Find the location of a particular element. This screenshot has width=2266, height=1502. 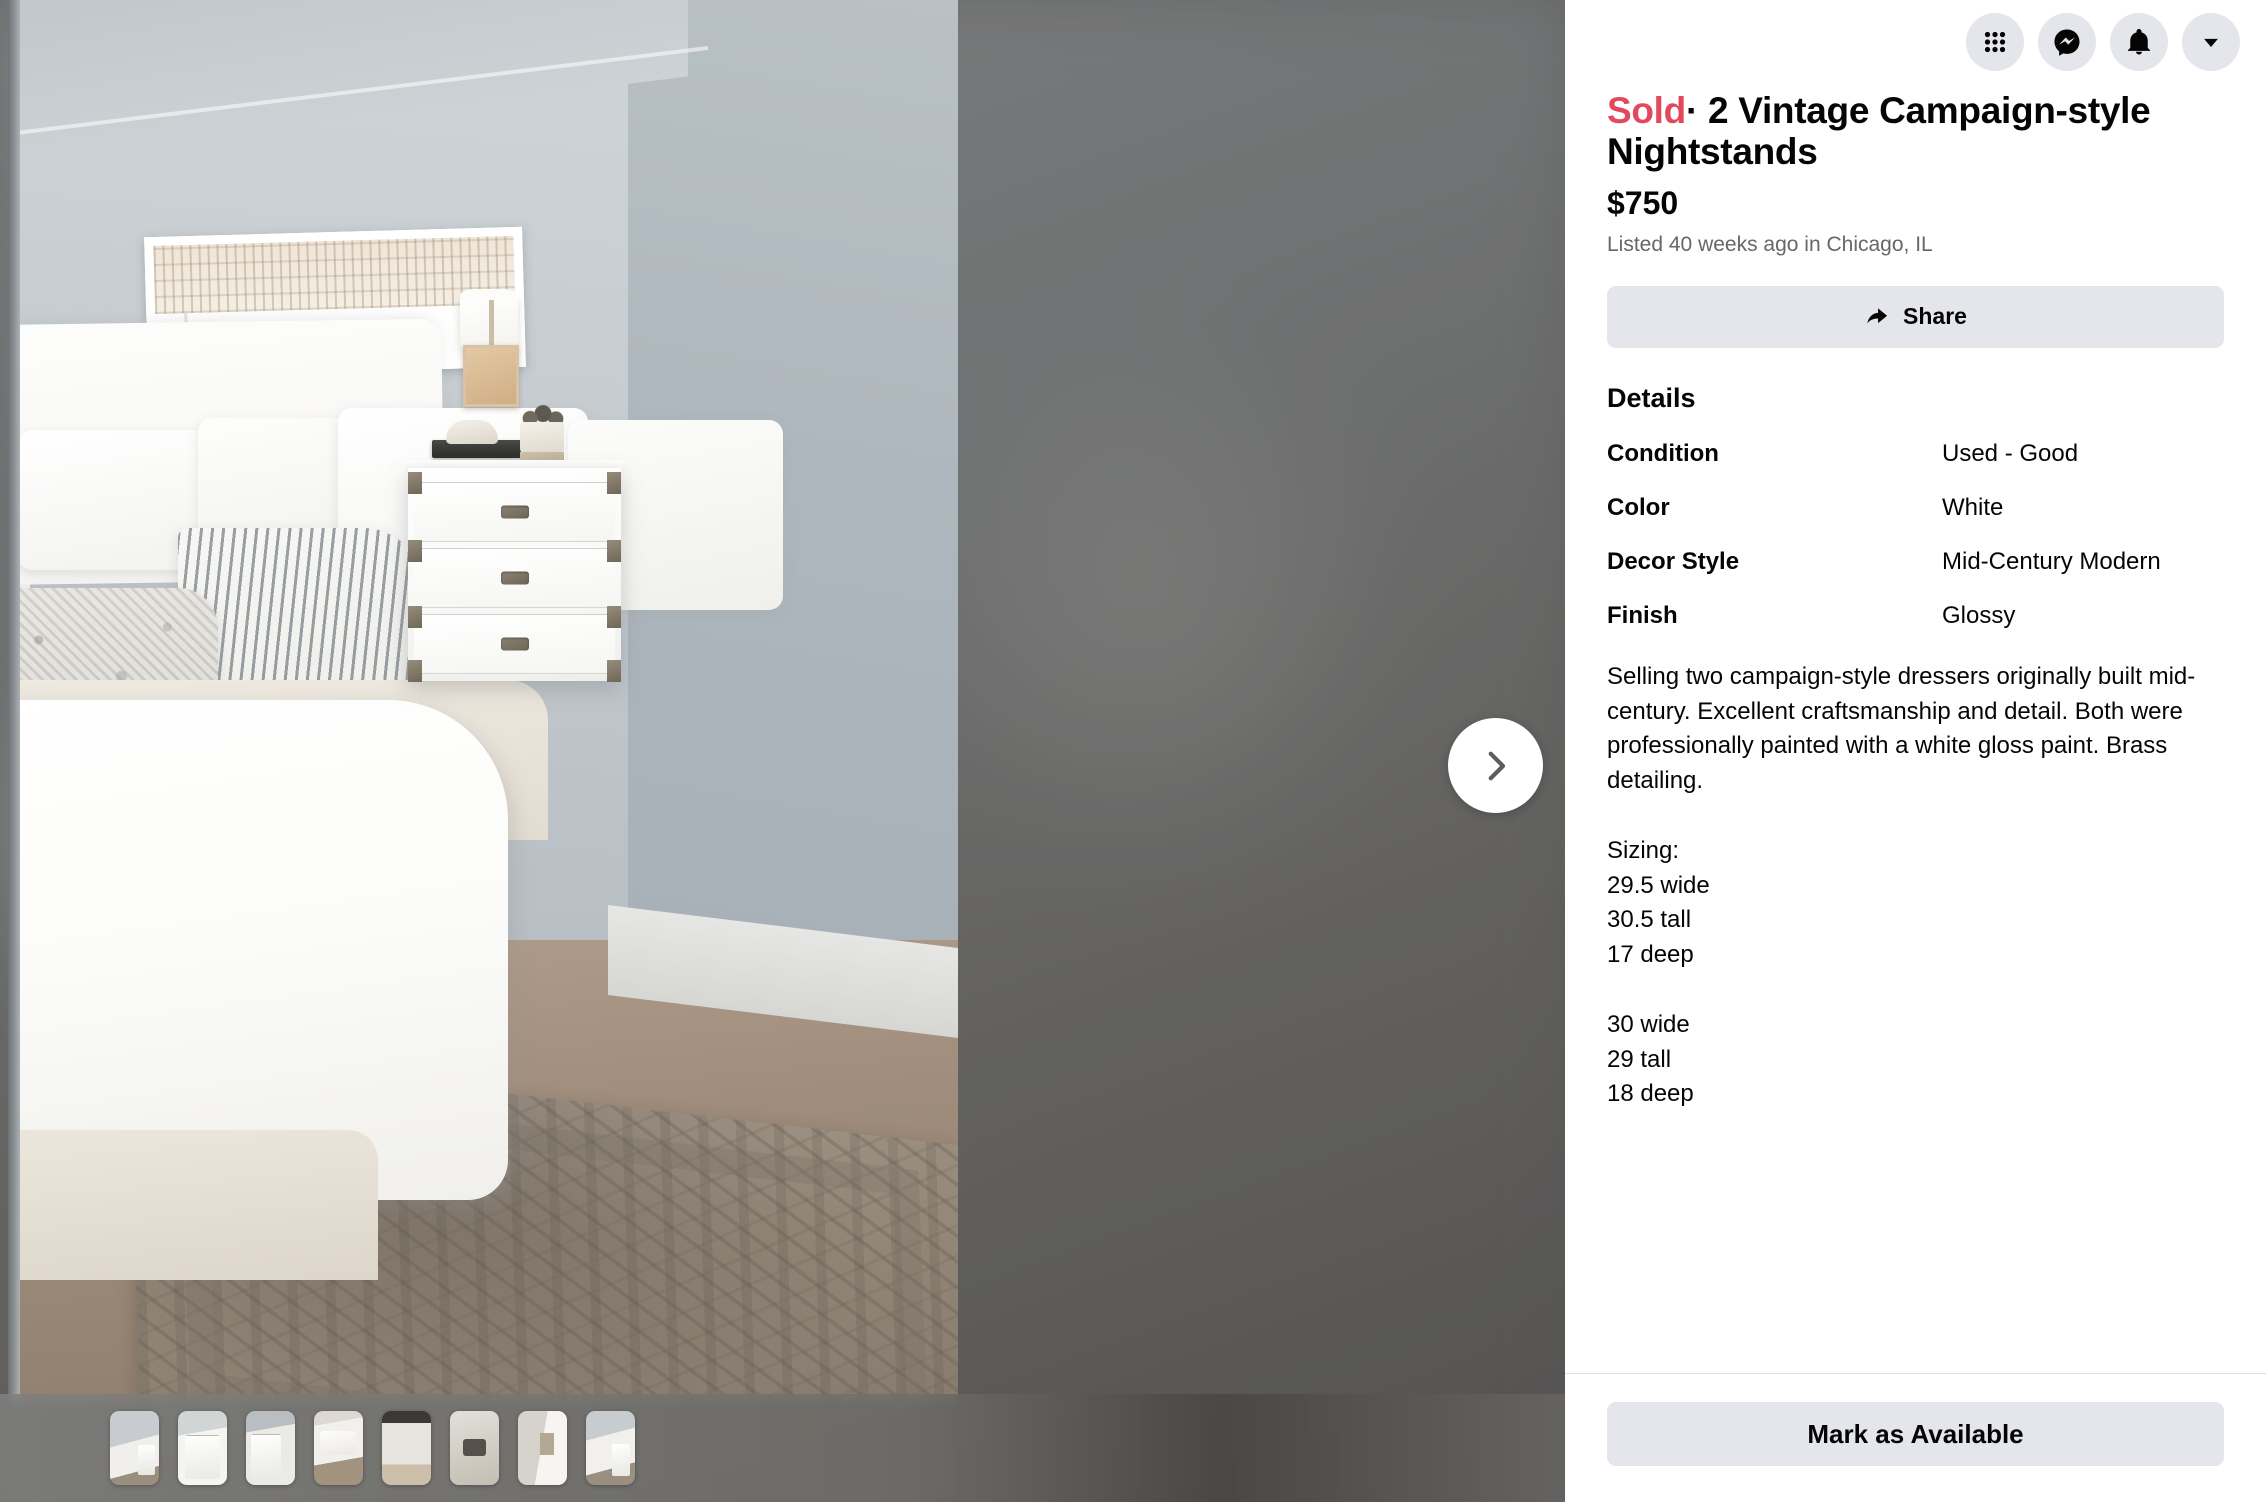

notifications-button is located at coordinates (2139, 42).